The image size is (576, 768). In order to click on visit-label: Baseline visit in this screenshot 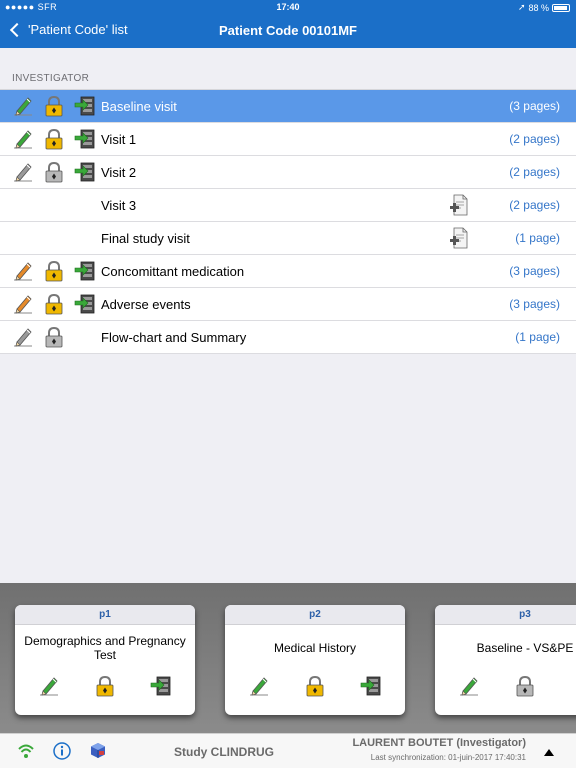, I will do `click(139, 106)`.